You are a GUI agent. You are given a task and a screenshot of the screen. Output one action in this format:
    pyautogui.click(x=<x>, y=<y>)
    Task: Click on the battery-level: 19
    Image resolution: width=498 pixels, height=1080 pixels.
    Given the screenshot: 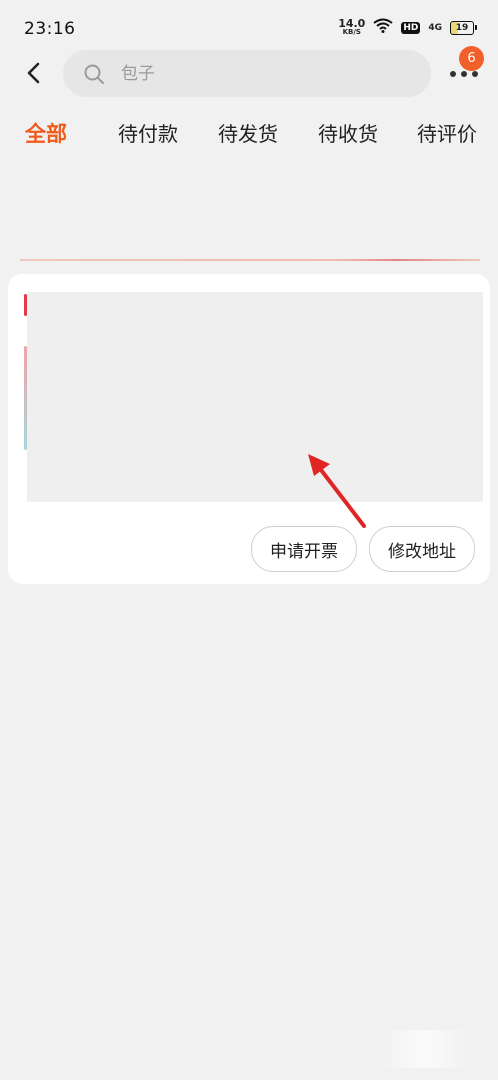 What is the action you would take?
    pyautogui.click(x=462, y=27)
    